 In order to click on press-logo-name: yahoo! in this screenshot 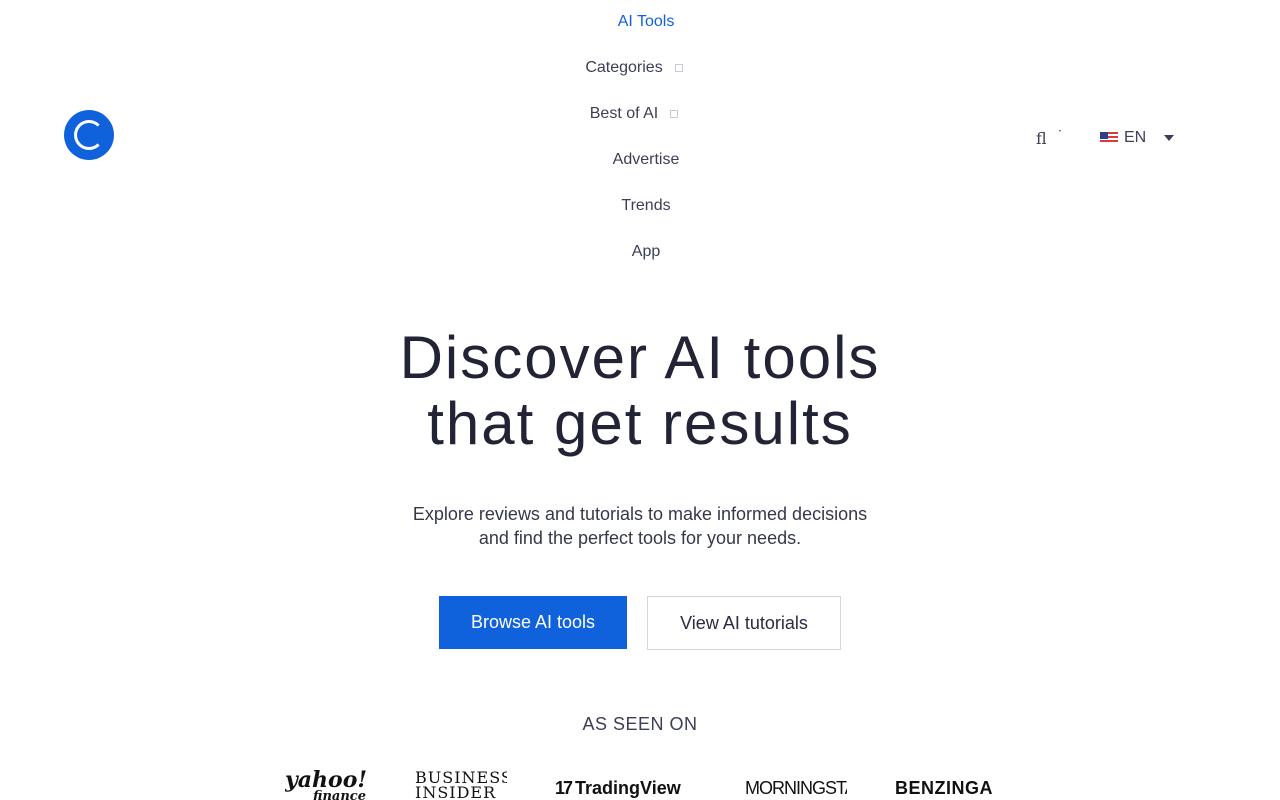, I will do `click(326, 781)`.